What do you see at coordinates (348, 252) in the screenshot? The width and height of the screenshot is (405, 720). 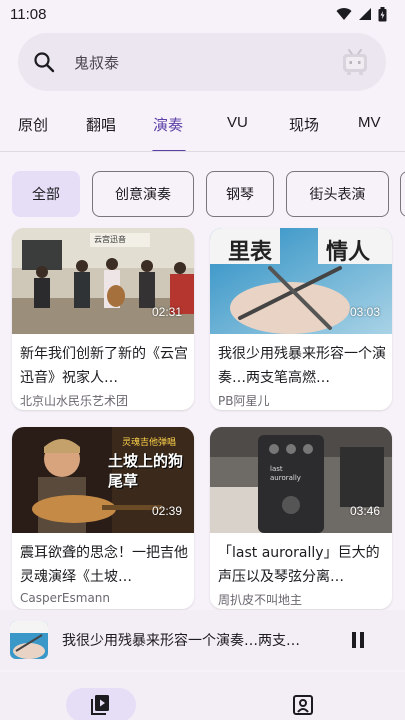 I see `thumbnail-text-right: 情人` at bounding box center [348, 252].